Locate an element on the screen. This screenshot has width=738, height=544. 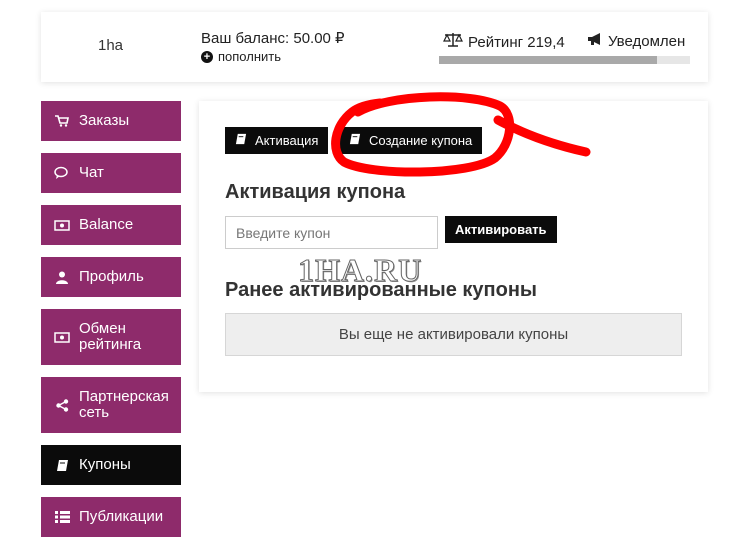
empty-coupons-message: Вы еще не активировали купоны is located at coordinates (453, 334).